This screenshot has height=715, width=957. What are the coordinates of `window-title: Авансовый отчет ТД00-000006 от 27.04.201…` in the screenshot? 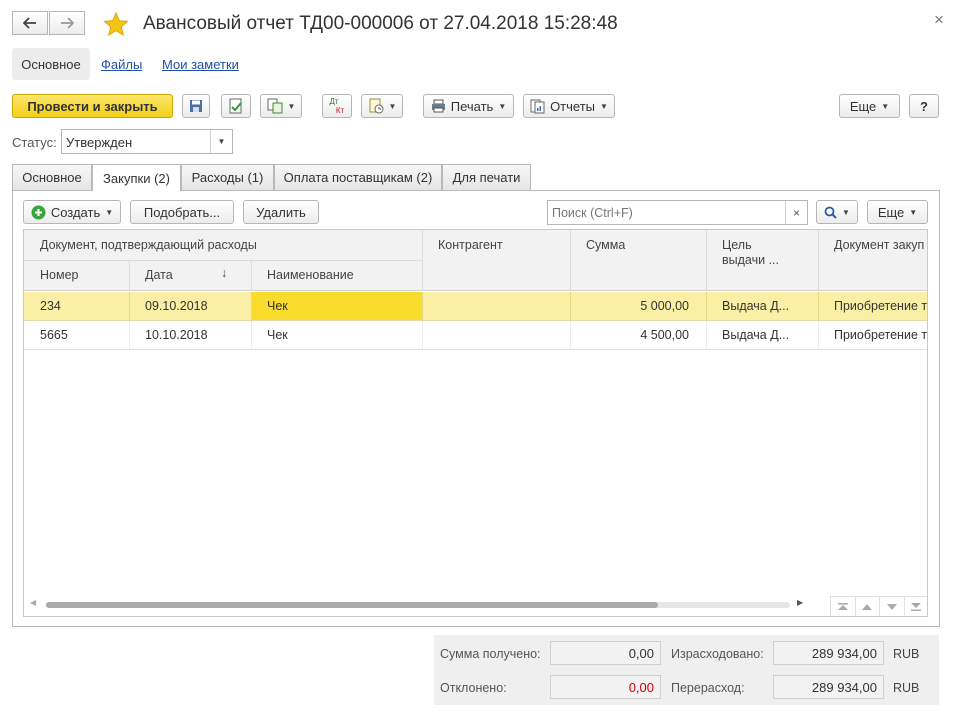 It's located at (380, 23).